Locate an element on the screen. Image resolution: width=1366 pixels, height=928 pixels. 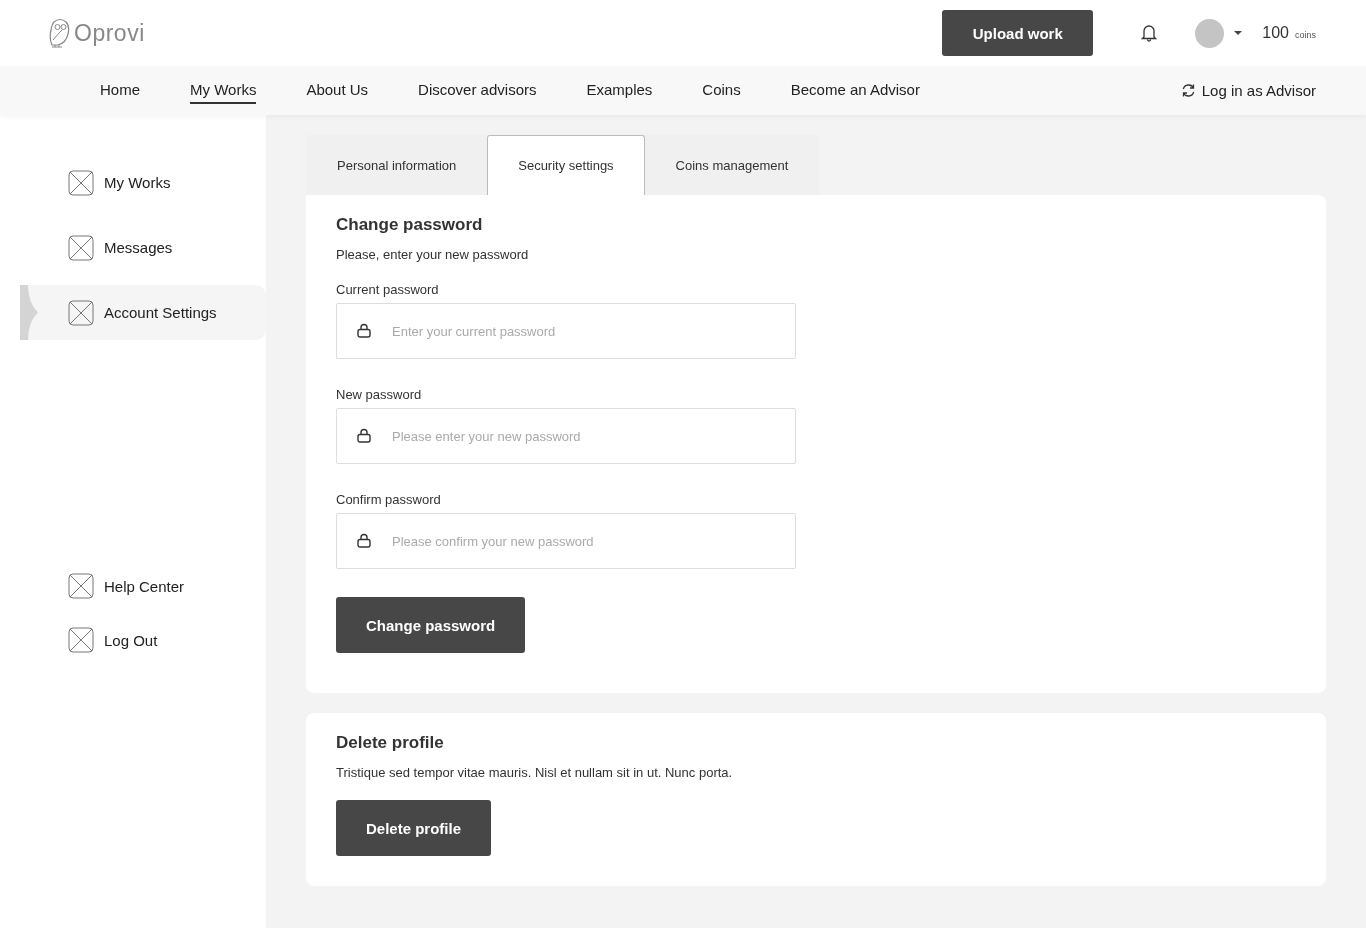
sidebar-item: Account Settings is located at coordinates (143, 312).